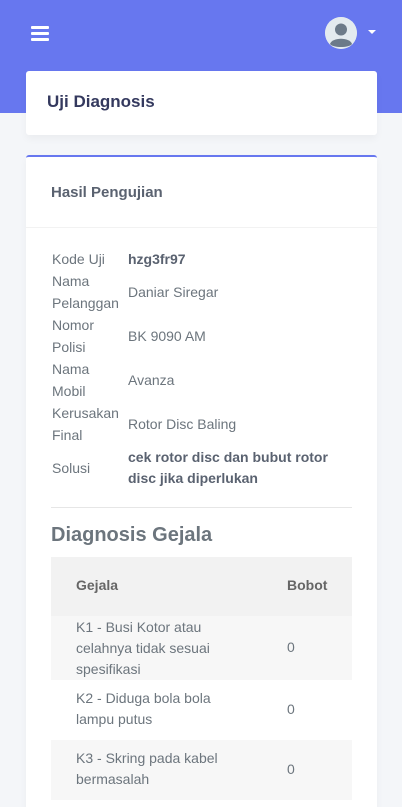  What do you see at coordinates (201, 507) in the screenshot?
I see `section-divider` at bounding box center [201, 507].